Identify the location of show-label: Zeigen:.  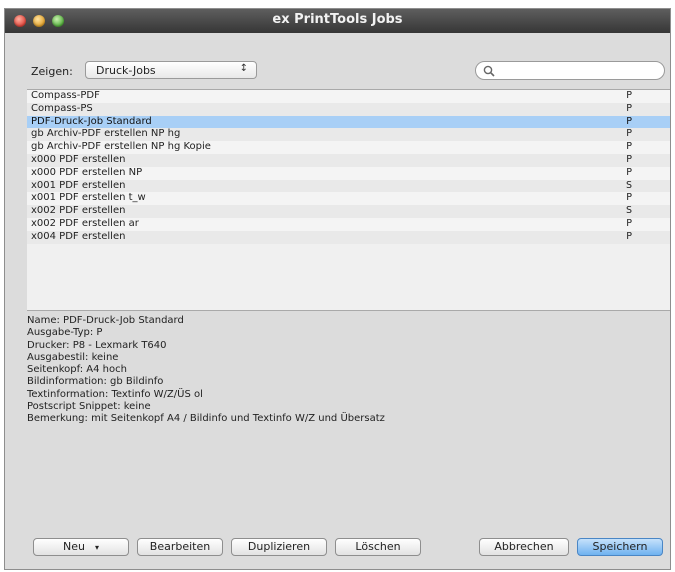
(52, 71).